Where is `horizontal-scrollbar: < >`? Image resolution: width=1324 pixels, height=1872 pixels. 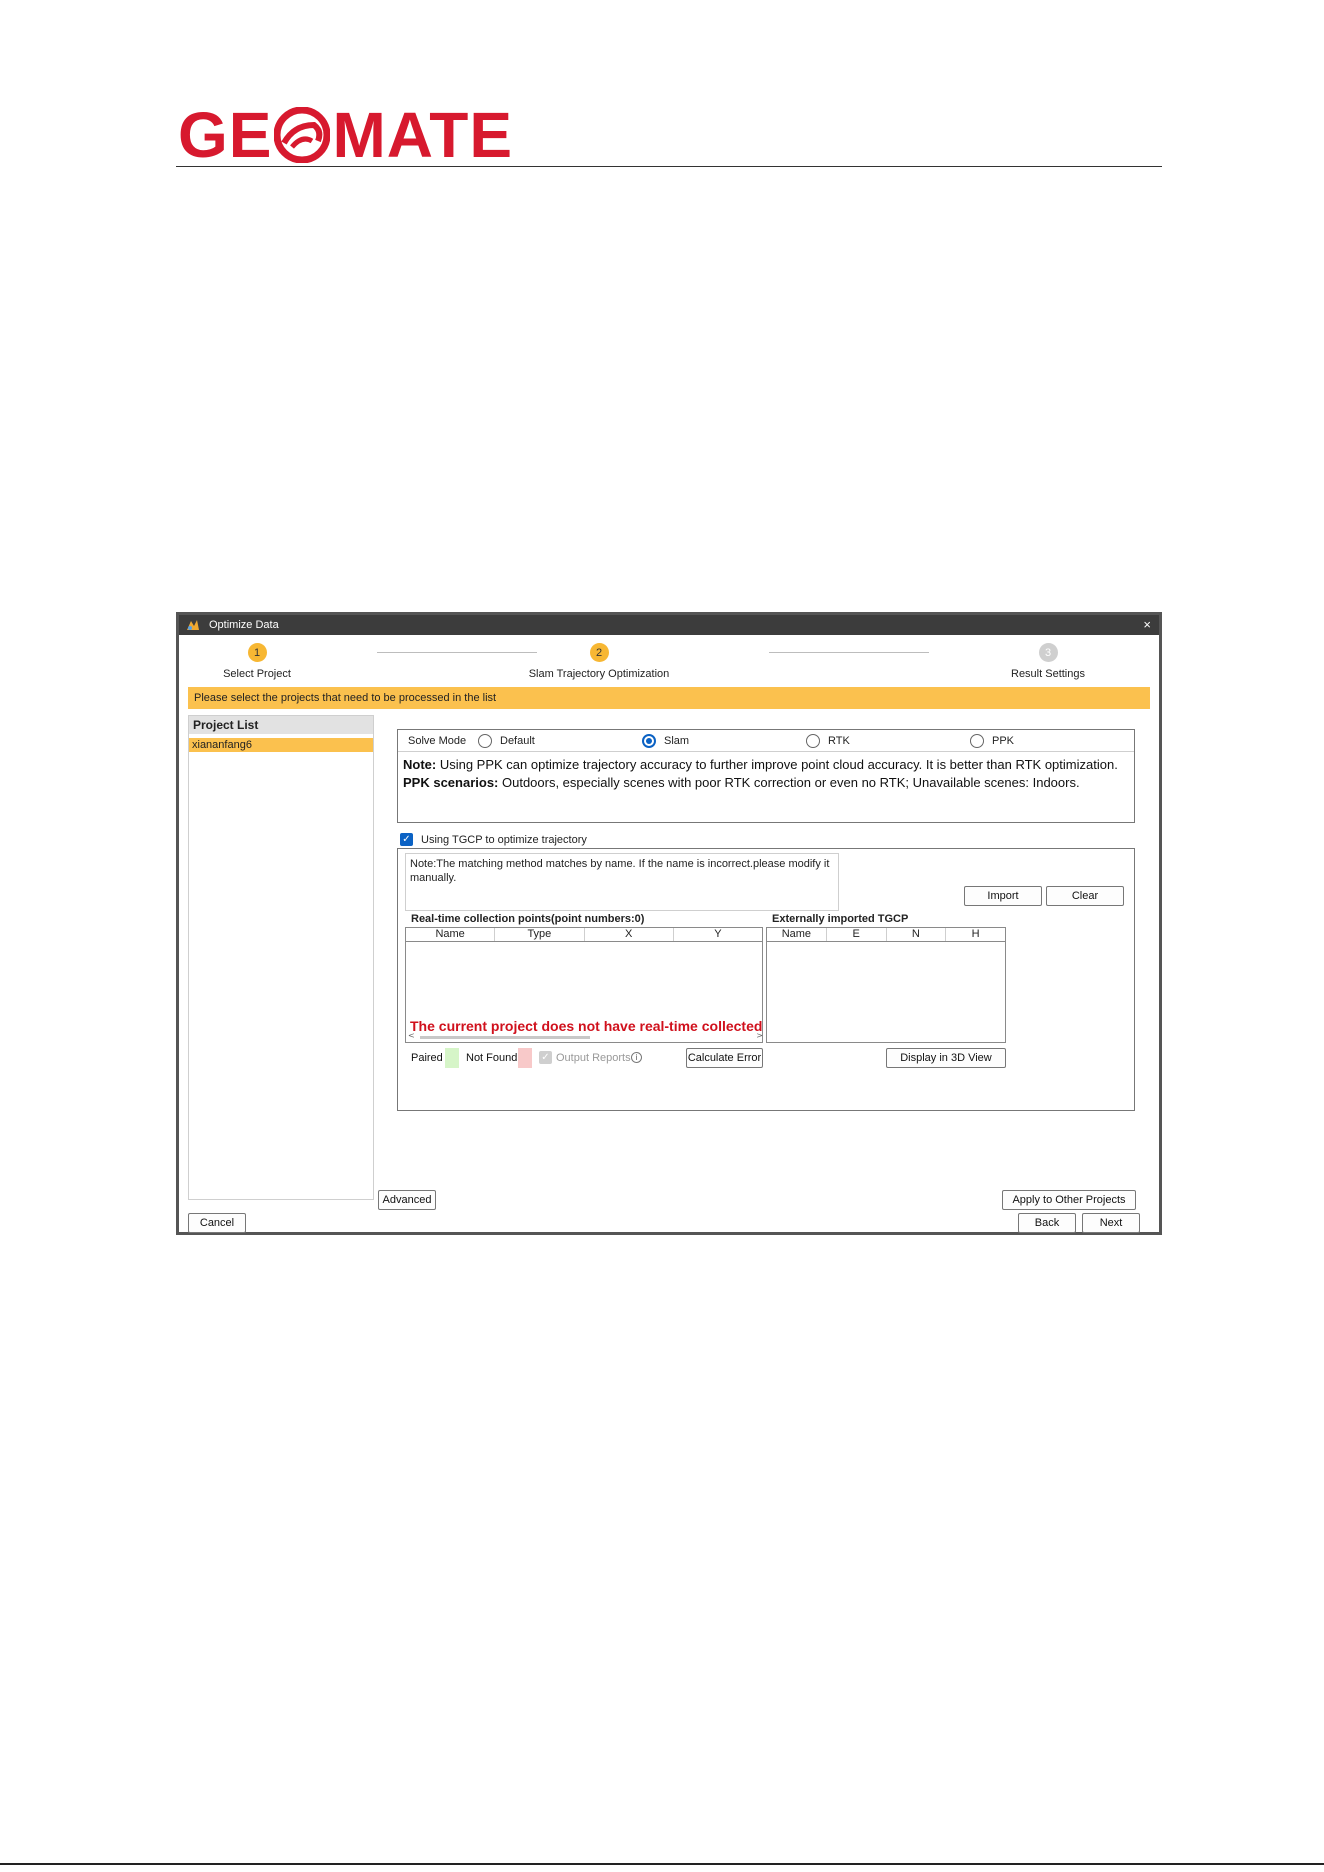
horizontal-scrollbar: < > is located at coordinates (585, 1036).